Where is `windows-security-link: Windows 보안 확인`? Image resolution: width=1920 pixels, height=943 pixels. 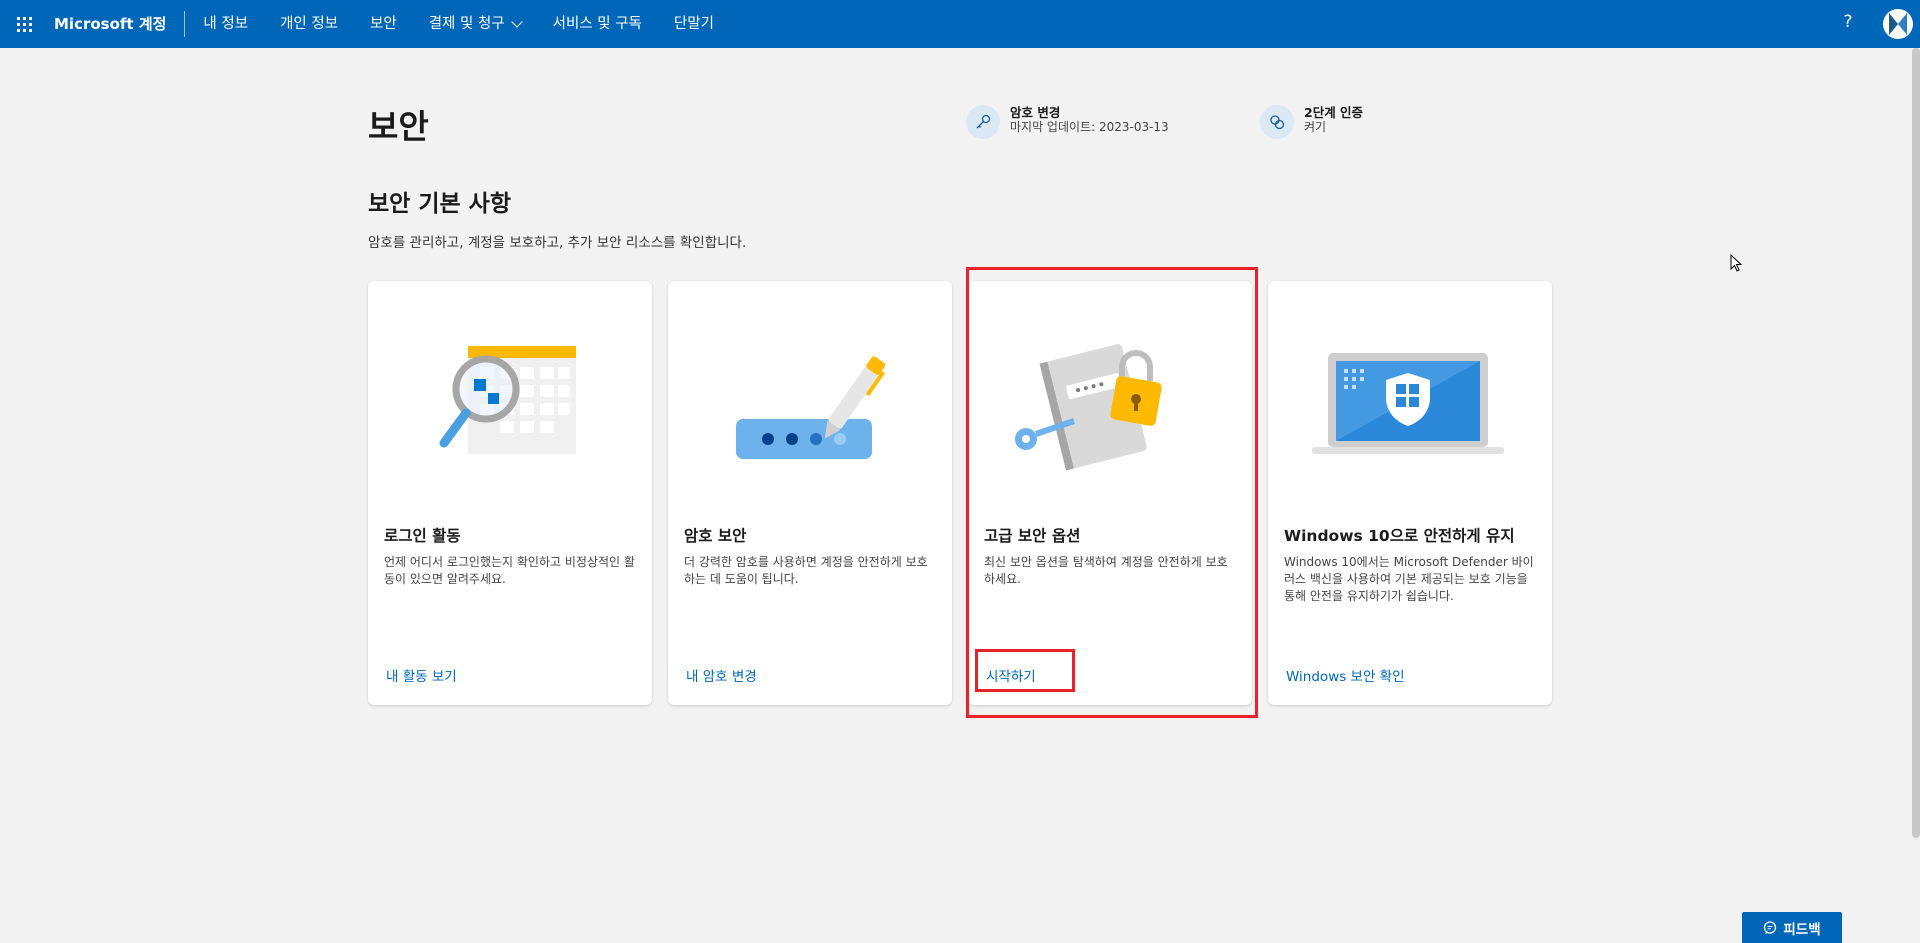 windows-security-link: Windows 보안 확인 is located at coordinates (1345, 675).